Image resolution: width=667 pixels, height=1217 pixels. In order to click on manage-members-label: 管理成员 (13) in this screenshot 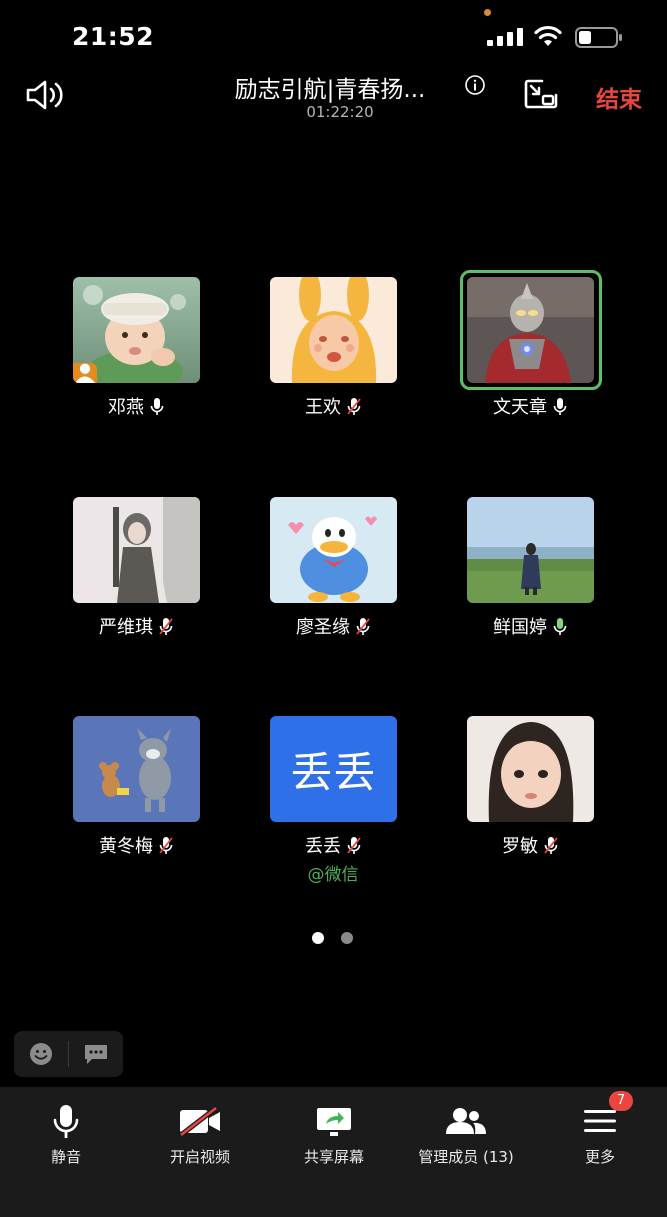, I will do `click(466, 1157)`.